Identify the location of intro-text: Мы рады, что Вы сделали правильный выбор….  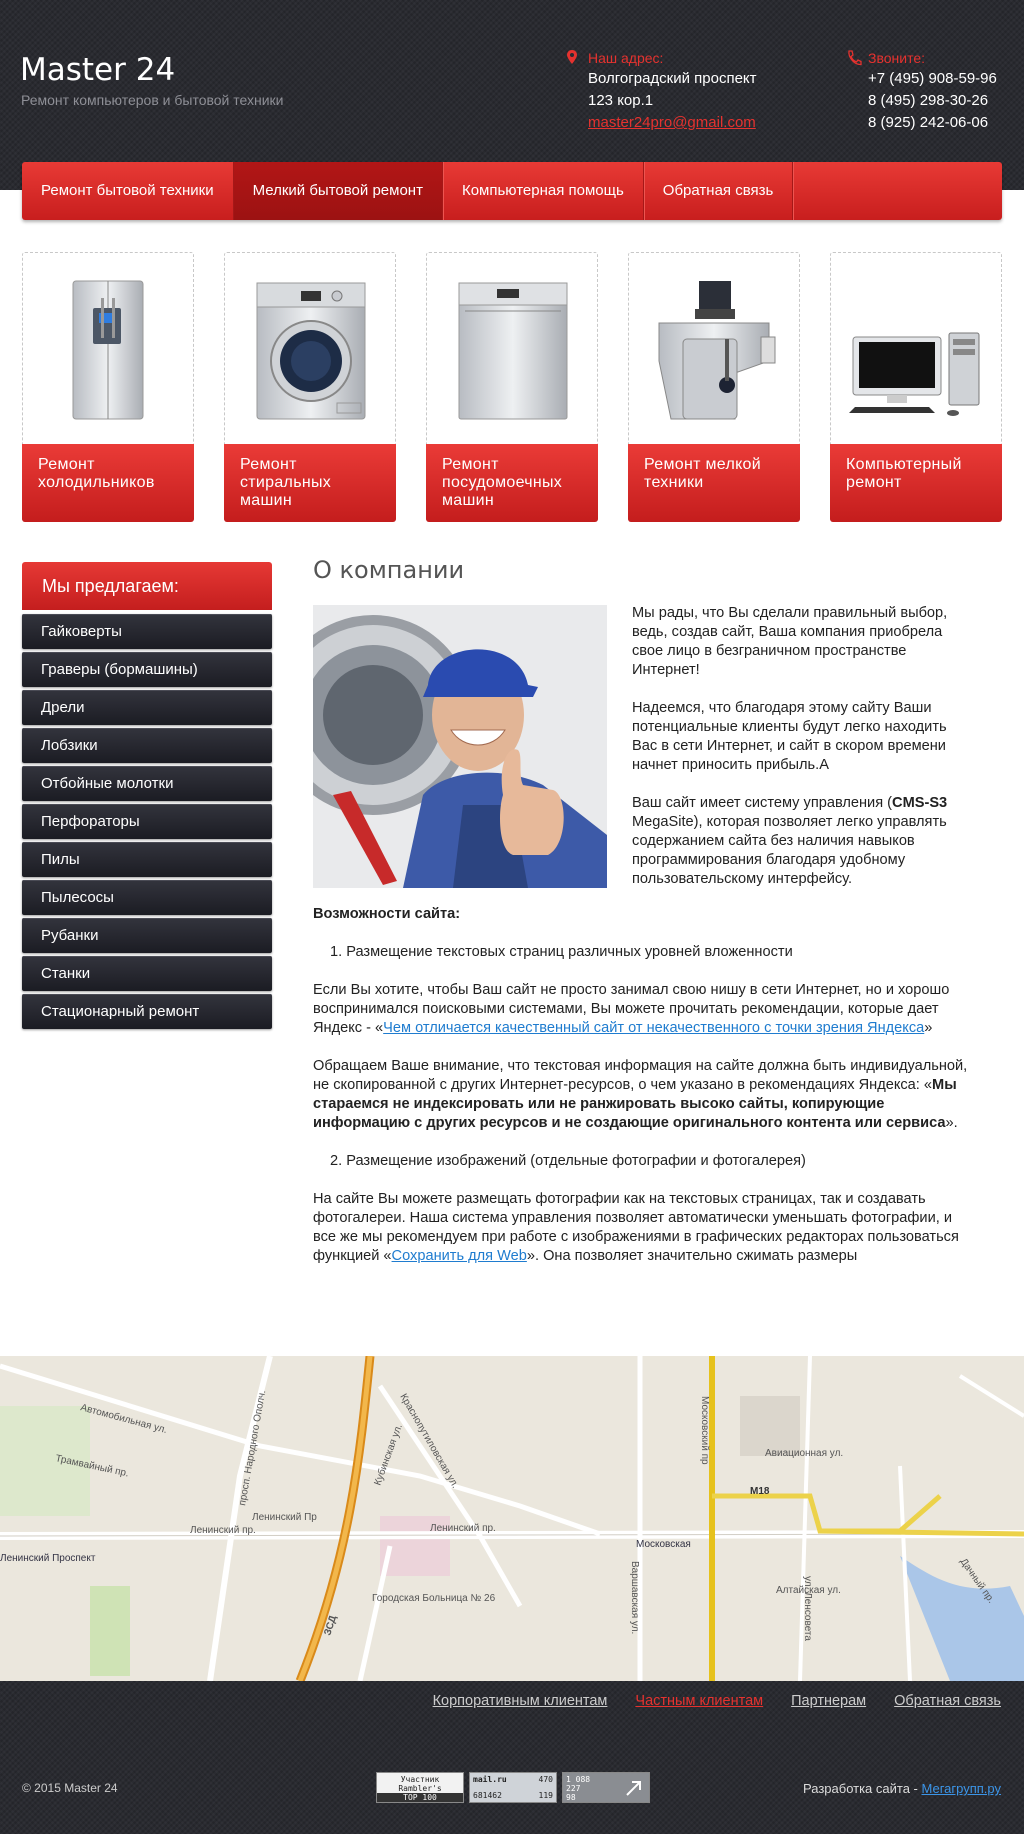
(797, 756).